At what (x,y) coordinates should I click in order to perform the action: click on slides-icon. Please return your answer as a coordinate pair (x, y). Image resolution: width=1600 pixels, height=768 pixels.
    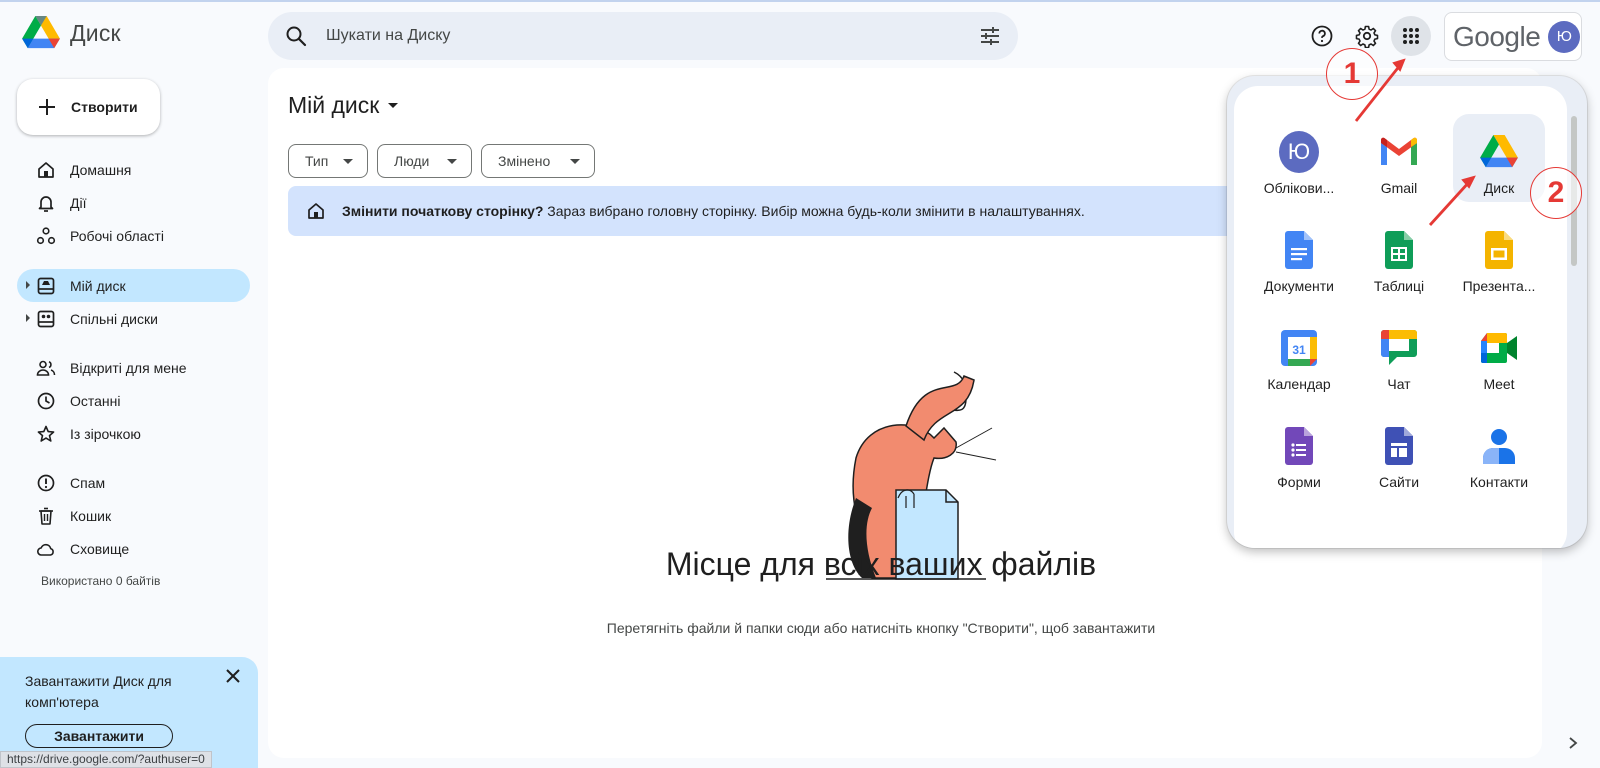
    Looking at the image, I should click on (1499, 250).